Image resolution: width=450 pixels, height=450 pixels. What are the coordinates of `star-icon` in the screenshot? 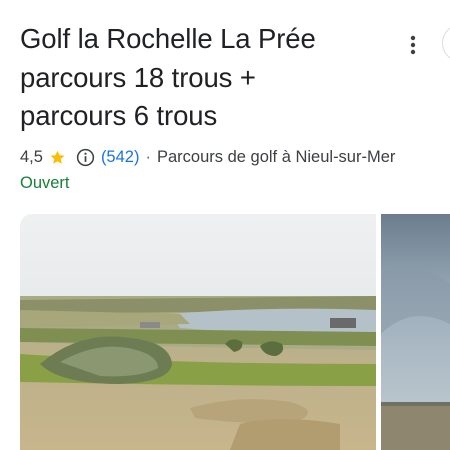 It's located at (57, 157).